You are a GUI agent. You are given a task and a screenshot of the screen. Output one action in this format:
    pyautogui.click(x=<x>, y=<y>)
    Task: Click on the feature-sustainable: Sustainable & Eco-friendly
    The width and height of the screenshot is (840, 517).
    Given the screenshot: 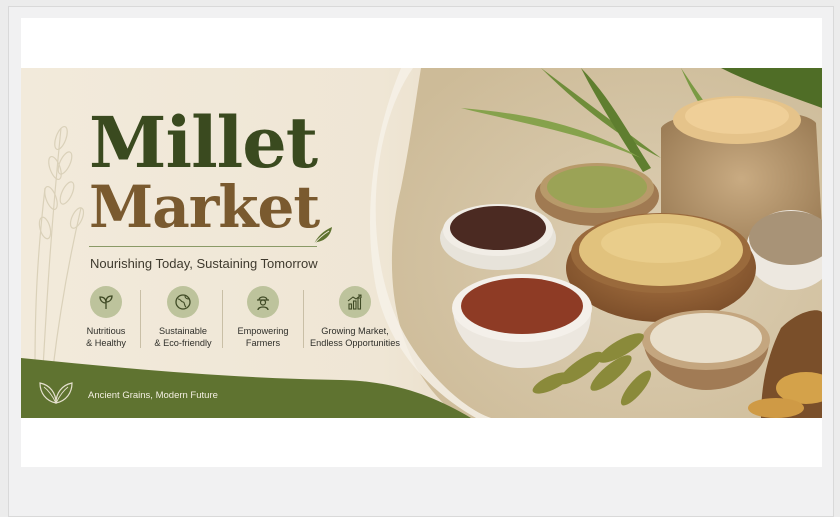 What is the action you would take?
    pyautogui.click(x=183, y=317)
    